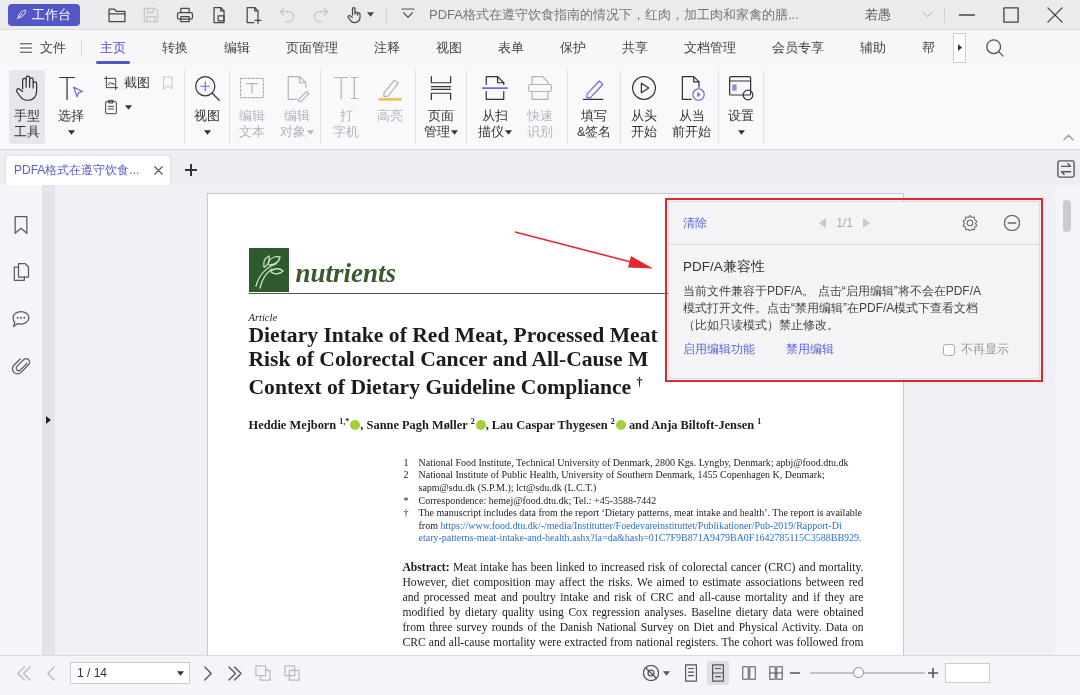  I want to click on chevron-up-icon, so click(1068, 137).